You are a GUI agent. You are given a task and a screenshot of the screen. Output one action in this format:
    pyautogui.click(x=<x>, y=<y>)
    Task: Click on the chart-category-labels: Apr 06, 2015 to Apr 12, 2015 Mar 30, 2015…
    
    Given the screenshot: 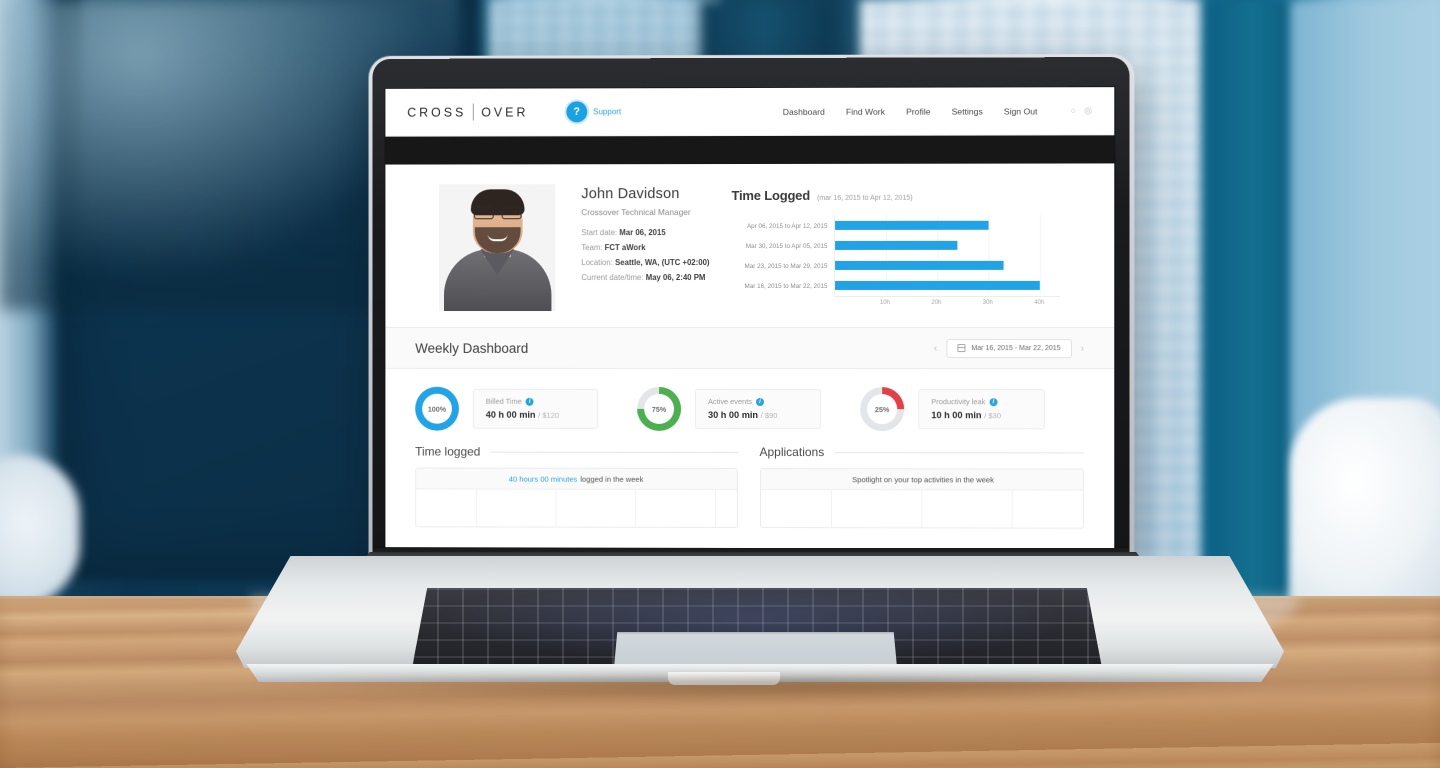 What is the action you would take?
    pyautogui.click(x=783, y=262)
    